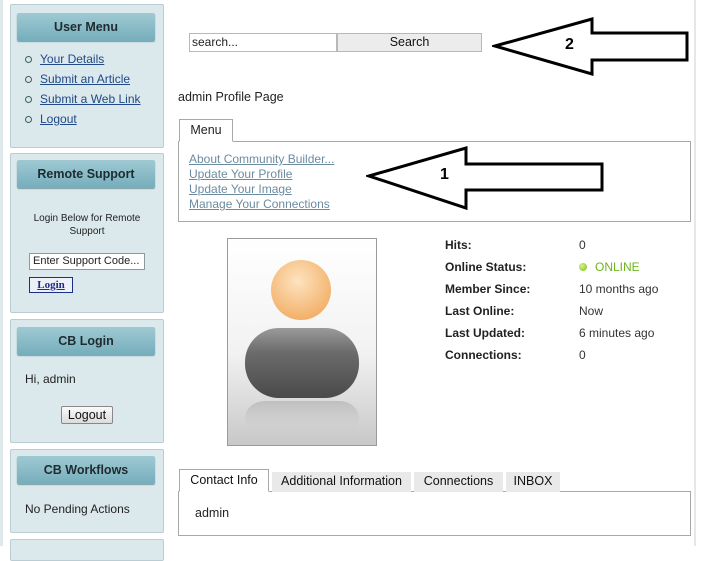 The height and width of the screenshot is (561, 712). I want to click on cb-workflows-title: CB Workflows, so click(86, 470).